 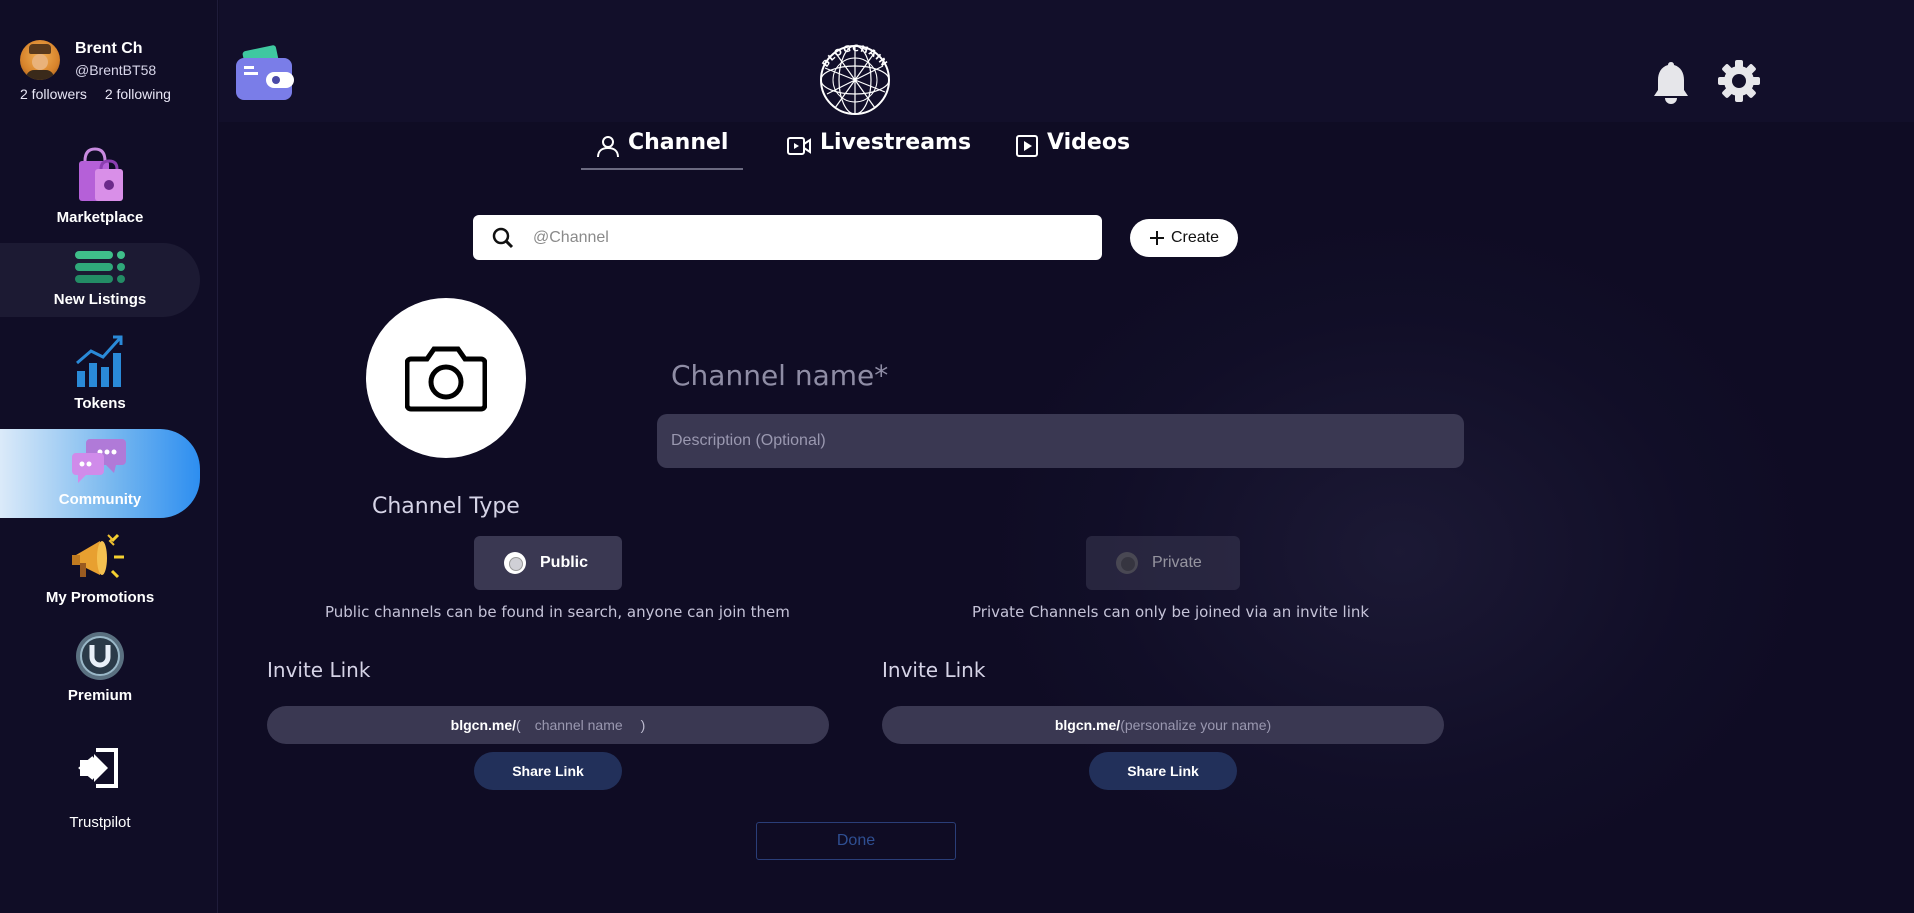 I want to click on sidebar-item-trustpilot: Trustpilot, so click(x=100, y=794).